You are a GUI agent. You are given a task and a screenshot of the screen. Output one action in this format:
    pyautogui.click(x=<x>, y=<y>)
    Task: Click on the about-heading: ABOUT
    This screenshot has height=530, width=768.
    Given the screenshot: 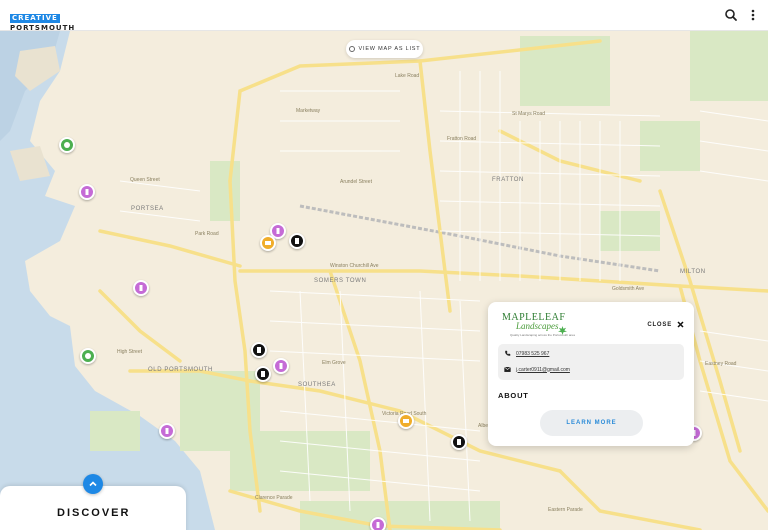 What is the action you would take?
    pyautogui.click(x=513, y=395)
    